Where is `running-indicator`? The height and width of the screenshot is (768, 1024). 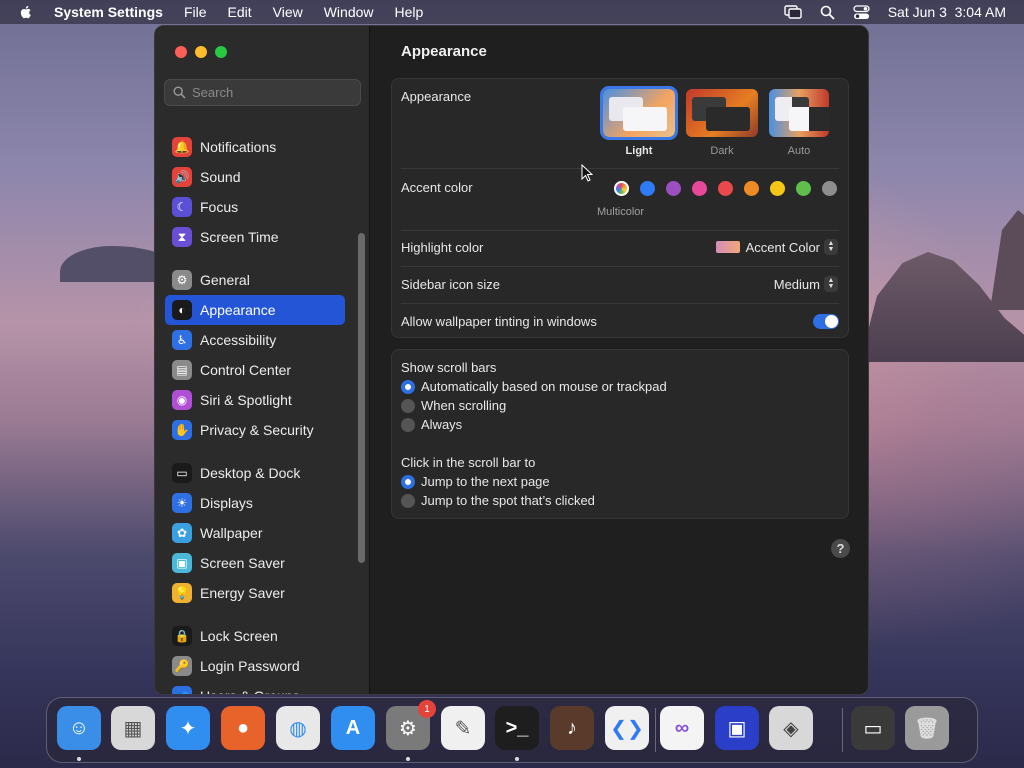
running-indicator is located at coordinates (79, 759).